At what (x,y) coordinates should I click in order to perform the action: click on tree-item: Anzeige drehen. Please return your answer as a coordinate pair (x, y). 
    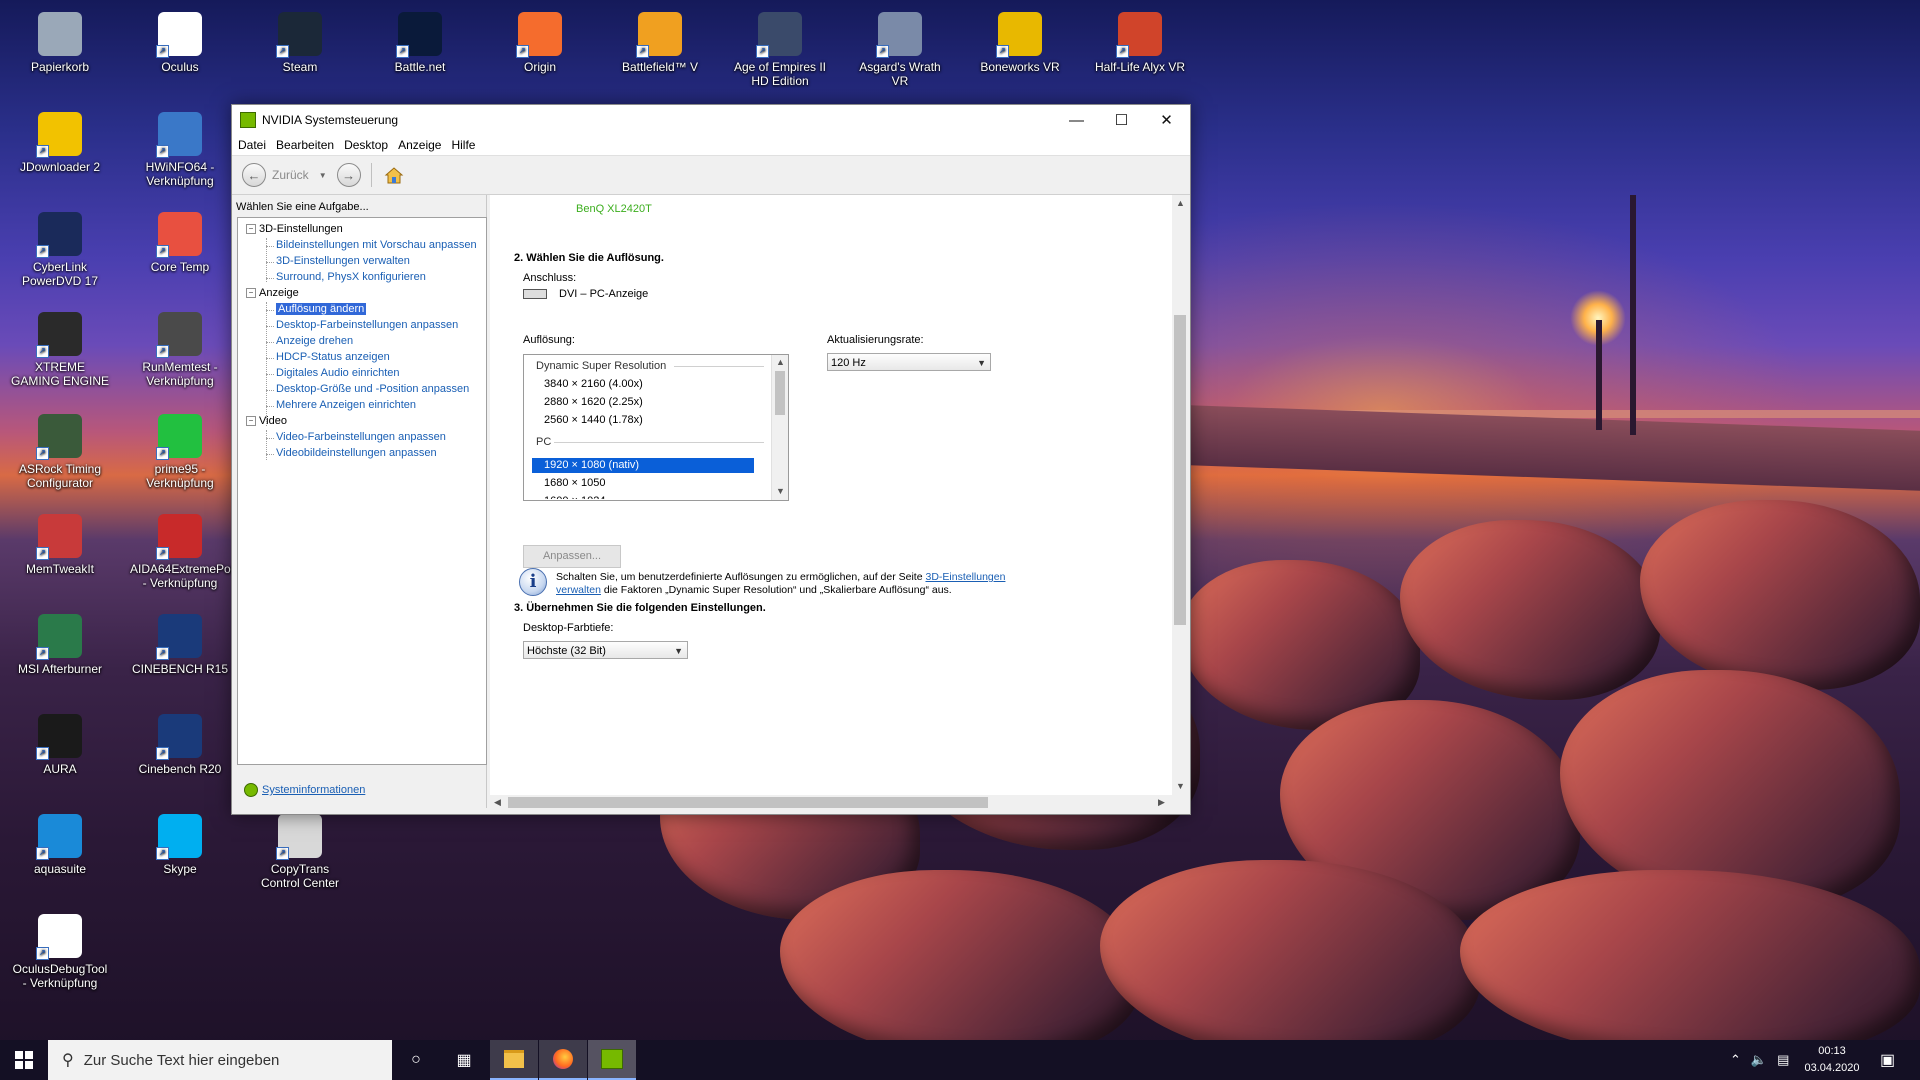
    Looking at the image, I should click on (314, 341).